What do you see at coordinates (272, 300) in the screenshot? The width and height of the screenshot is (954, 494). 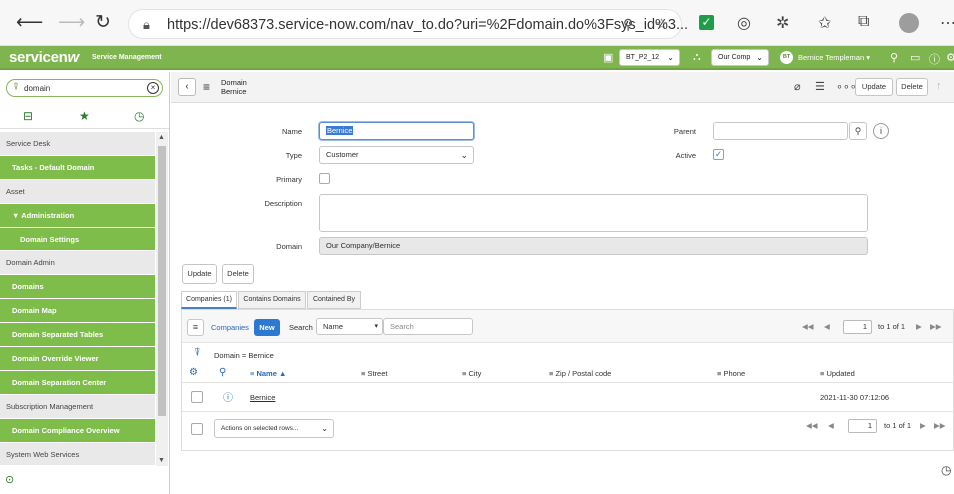 I see `tab-contains-domains: Contains Domains` at bounding box center [272, 300].